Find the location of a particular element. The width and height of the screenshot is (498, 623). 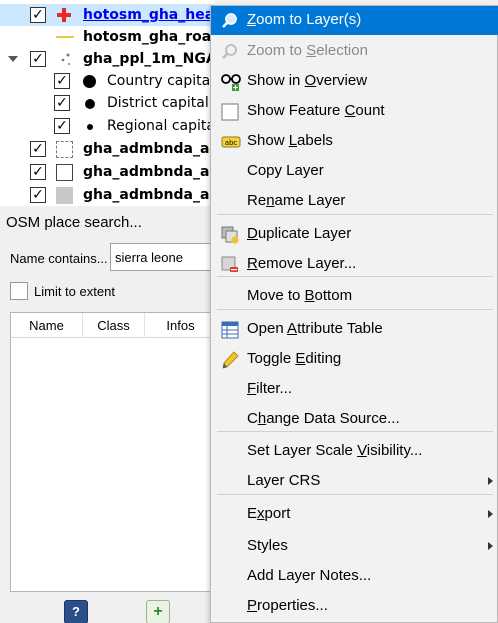

layer-row-gha-admbnda-1: ✓ gha_admbnda_adr is located at coordinates (107, 149).